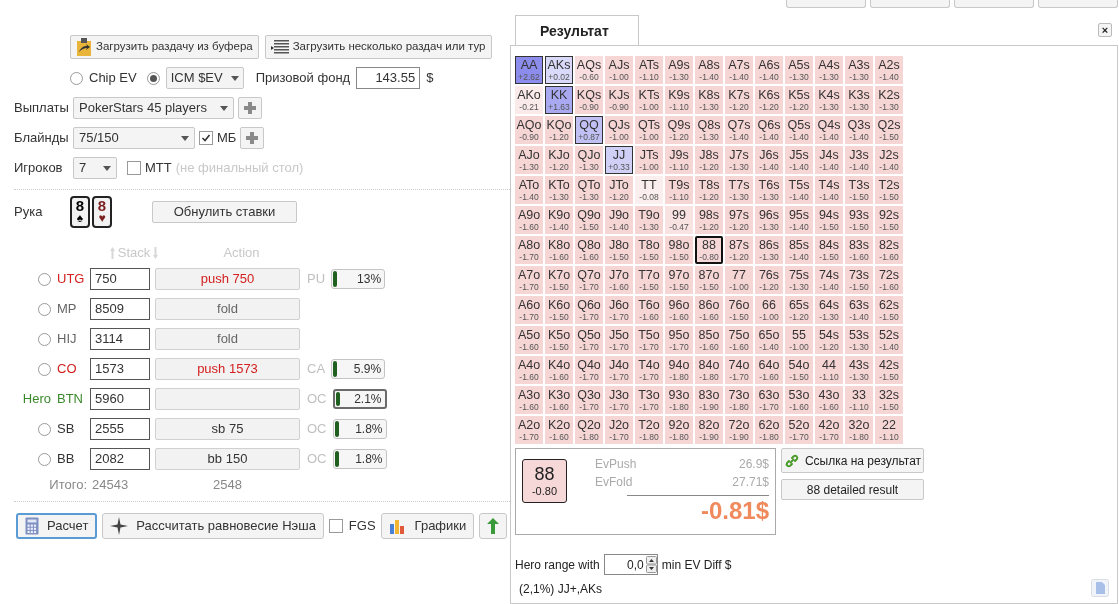  What do you see at coordinates (709, 430) in the screenshot?
I see `hand-cell: 82o -1.90` at bounding box center [709, 430].